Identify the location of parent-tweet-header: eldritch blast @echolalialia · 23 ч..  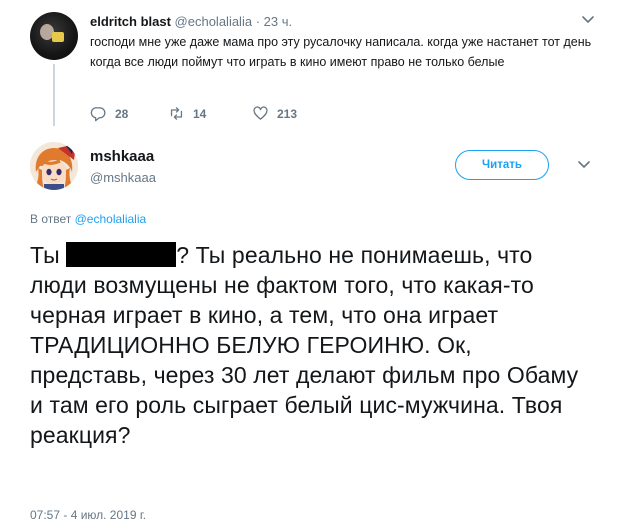
(191, 21).